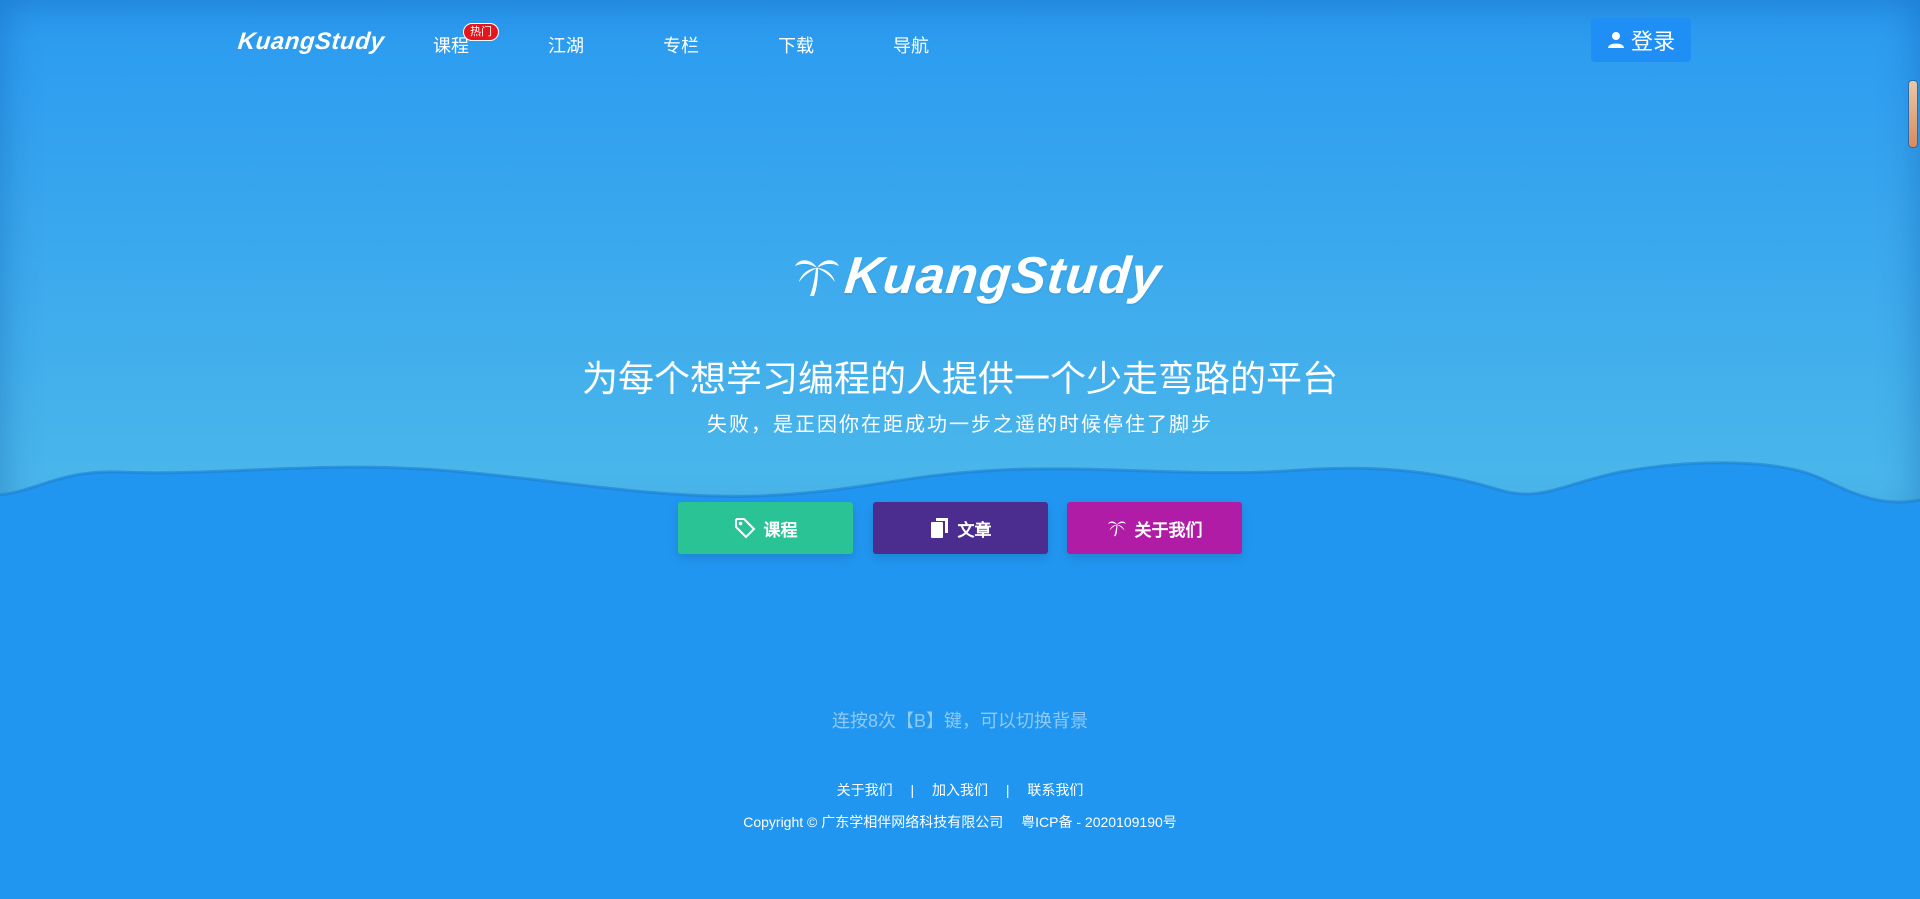 Image resolution: width=1920 pixels, height=899 pixels. I want to click on footer-link-contact: 联系我们, so click(1055, 790).